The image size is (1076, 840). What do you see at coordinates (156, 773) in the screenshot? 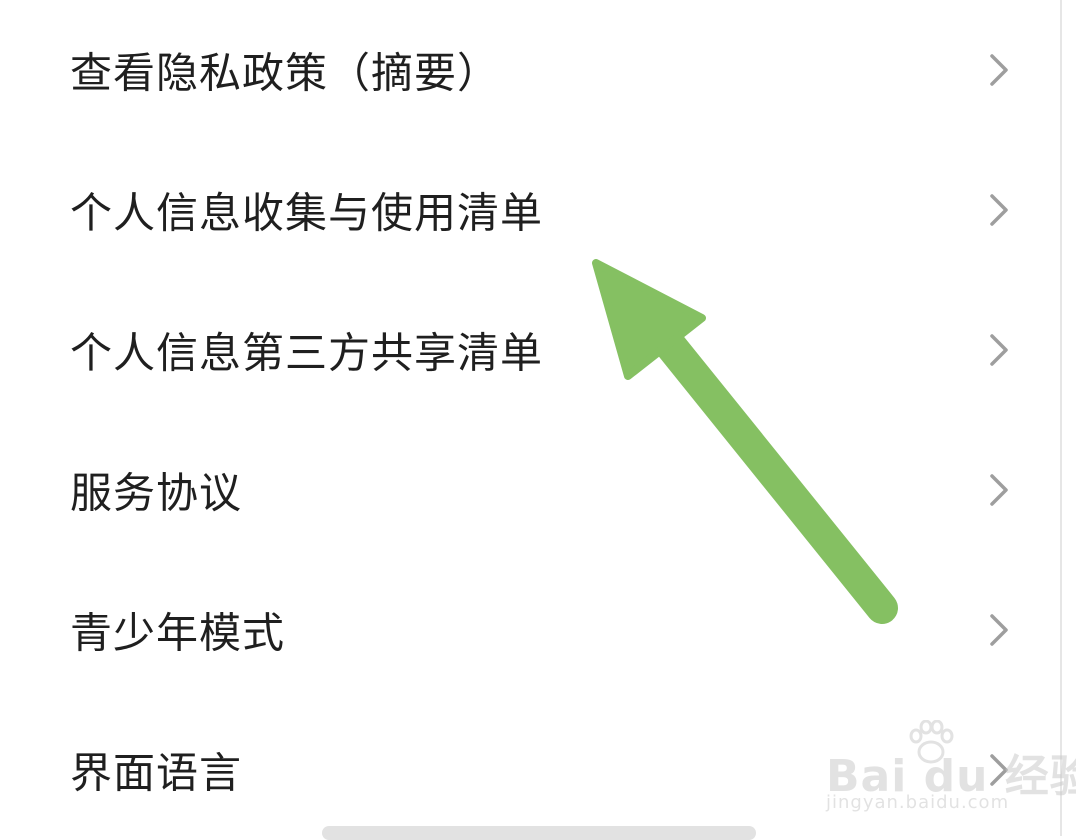
I see `menu-item-label: 界面语言` at bounding box center [156, 773].